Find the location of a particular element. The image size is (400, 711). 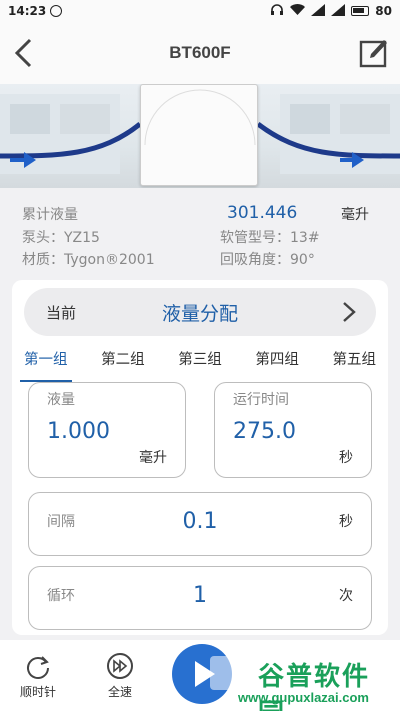

cumulative-unit: 毫升 is located at coordinates (355, 215).